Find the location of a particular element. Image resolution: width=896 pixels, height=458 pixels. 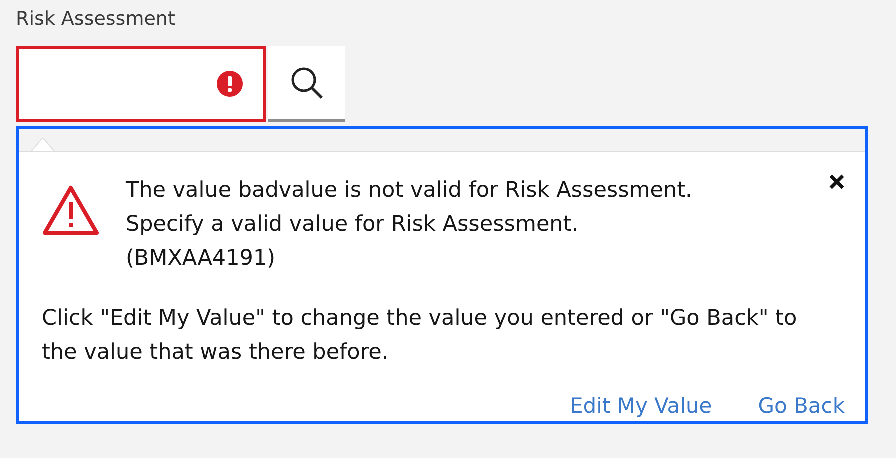

action-link: Go Back is located at coordinates (801, 406).